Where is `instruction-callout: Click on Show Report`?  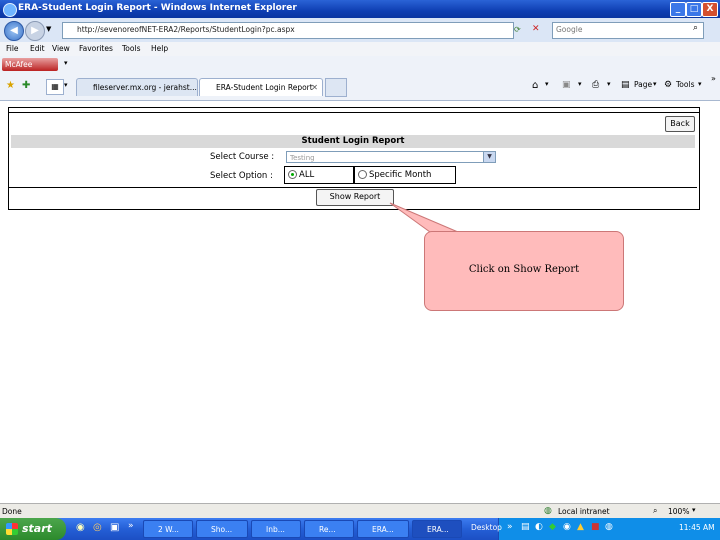 instruction-callout: Click on Show Report is located at coordinates (524, 271).